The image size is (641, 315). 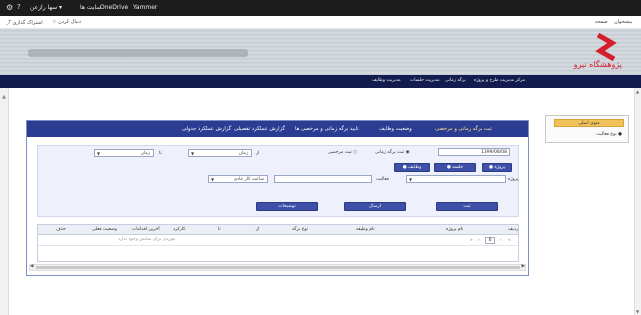 I want to click on tab-detailed-report: گزارش عملکرد تفصیلی, so click(x=259, y=129).